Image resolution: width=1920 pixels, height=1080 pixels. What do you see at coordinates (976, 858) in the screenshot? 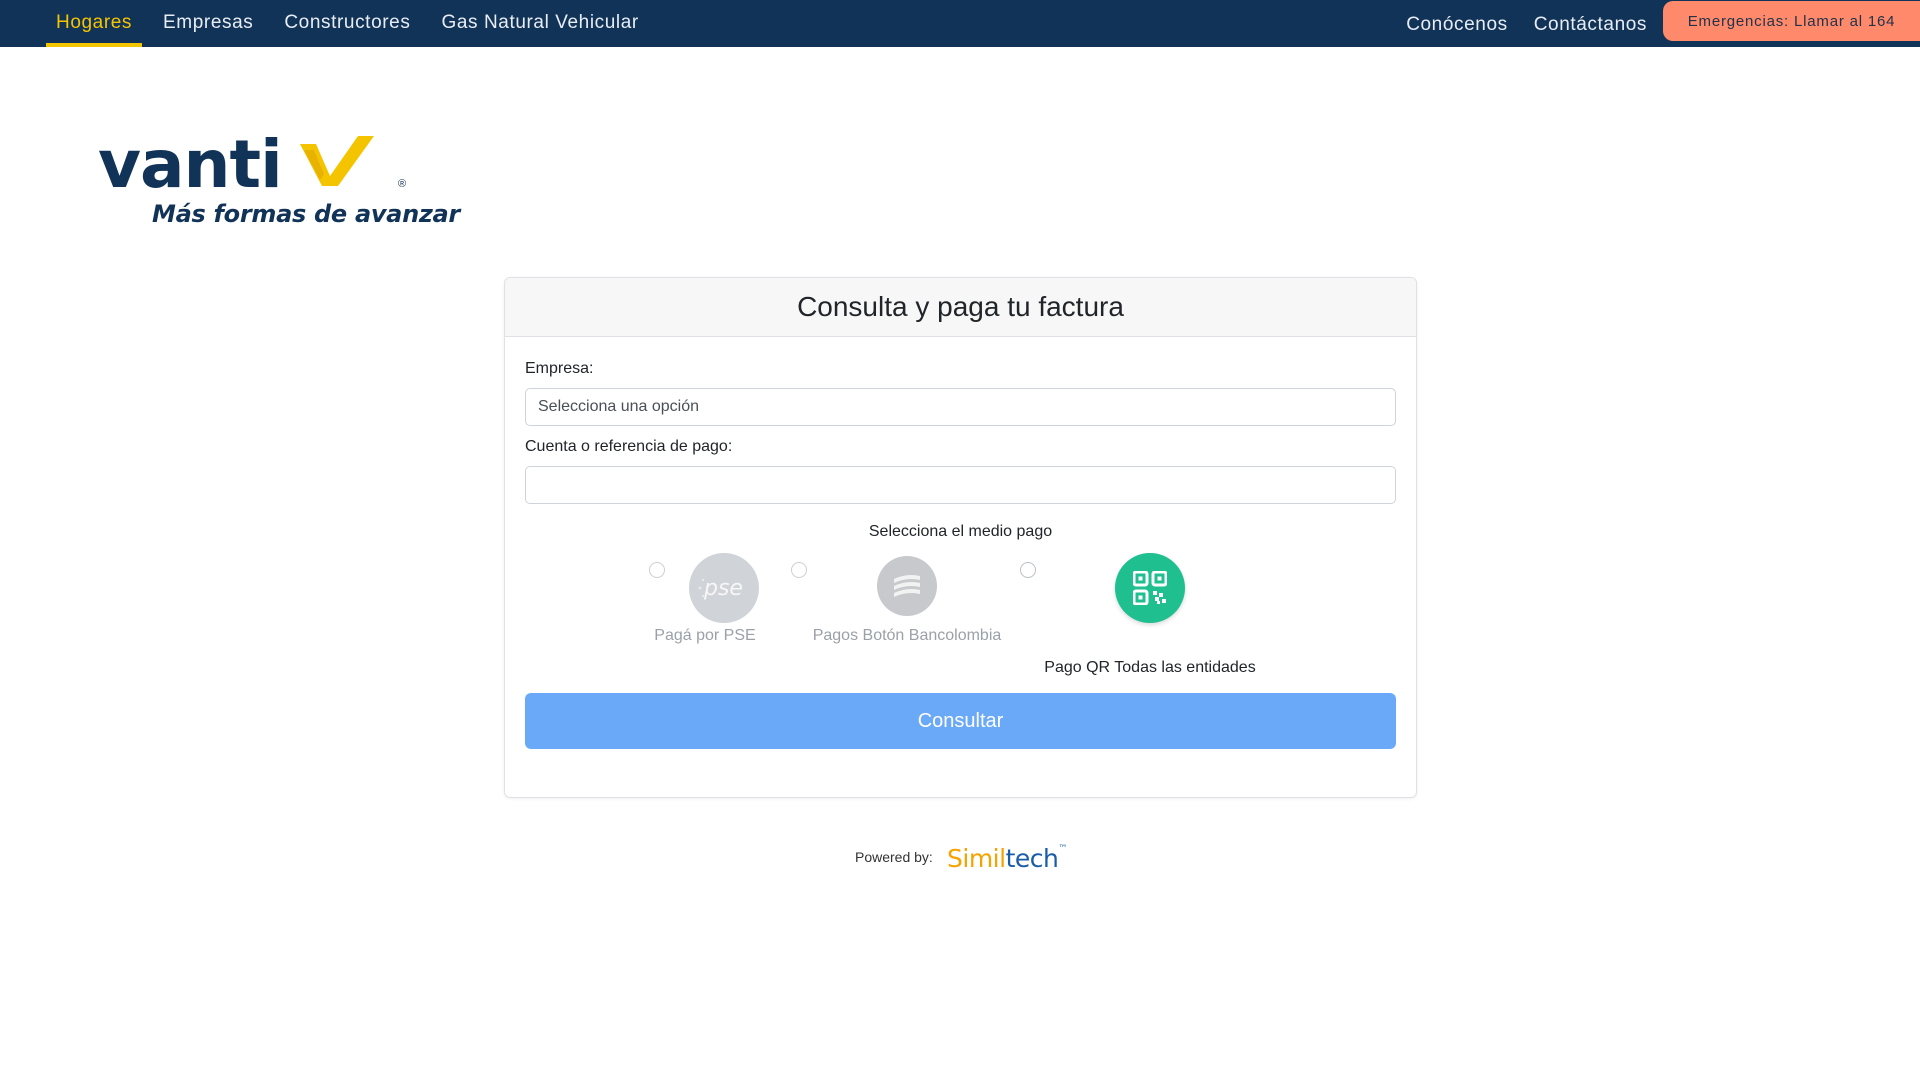
I see `similtech-logo-part1: Simil` at bounding box center [976, 858].